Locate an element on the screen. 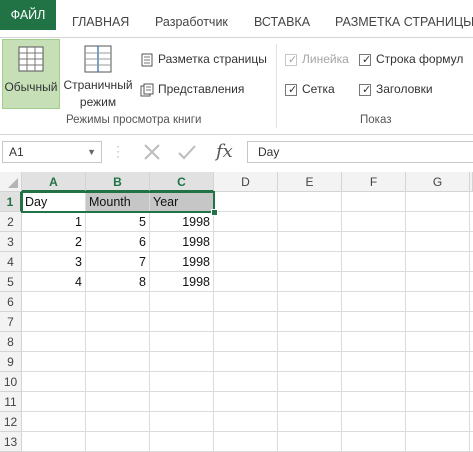 The height and width of the screenshot is (452, 473). cell-b5: 8 is located at coordinates (118, 282).